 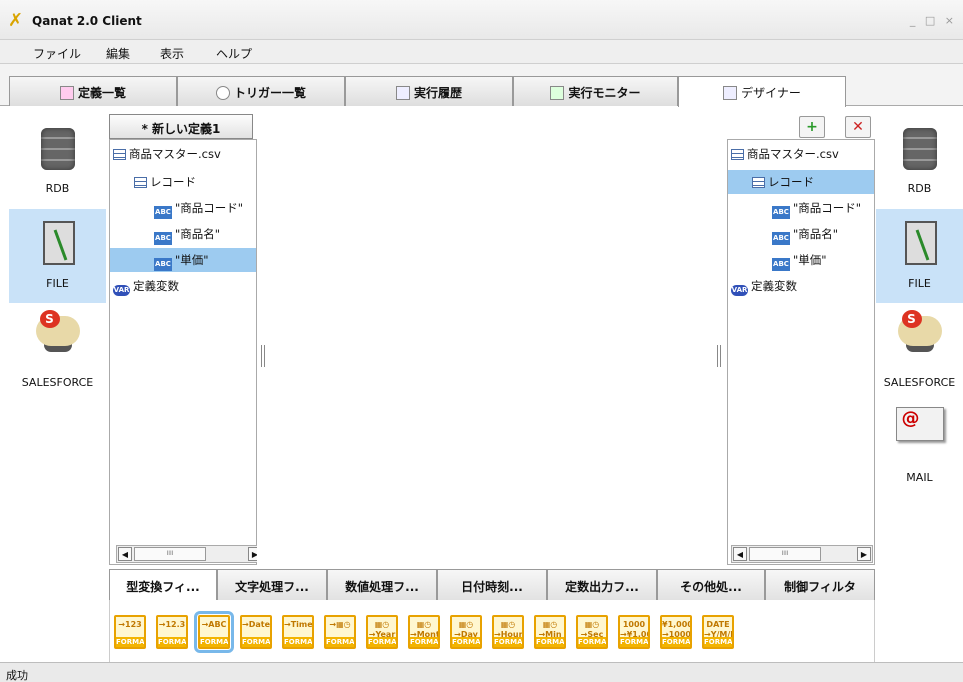 I want to click on source-label: MAIL, so click(x=919, y=477).